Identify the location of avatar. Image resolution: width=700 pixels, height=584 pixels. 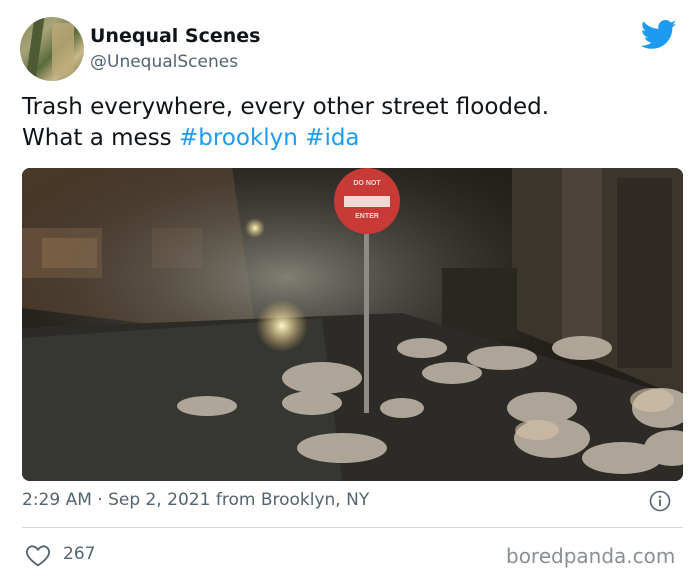
(52, 49).